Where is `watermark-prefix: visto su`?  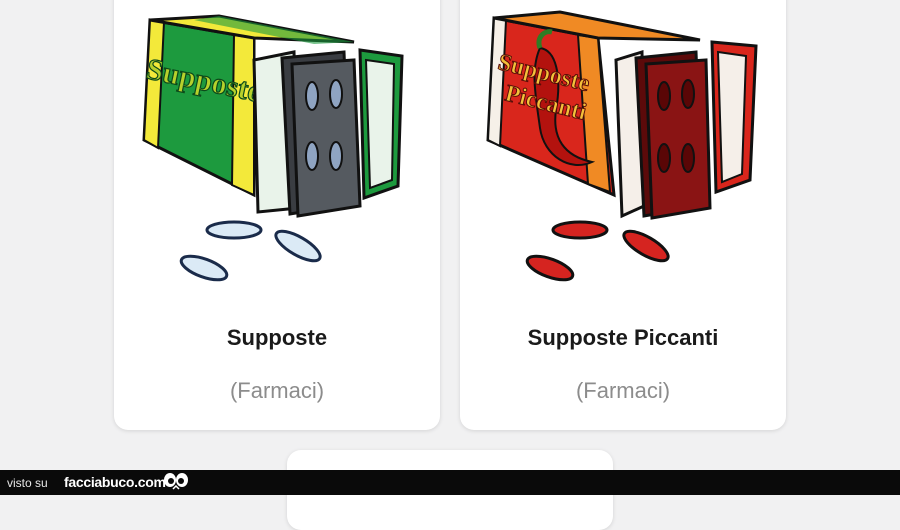 watermark-prefix: visto su is located at coordinates (27, 483).